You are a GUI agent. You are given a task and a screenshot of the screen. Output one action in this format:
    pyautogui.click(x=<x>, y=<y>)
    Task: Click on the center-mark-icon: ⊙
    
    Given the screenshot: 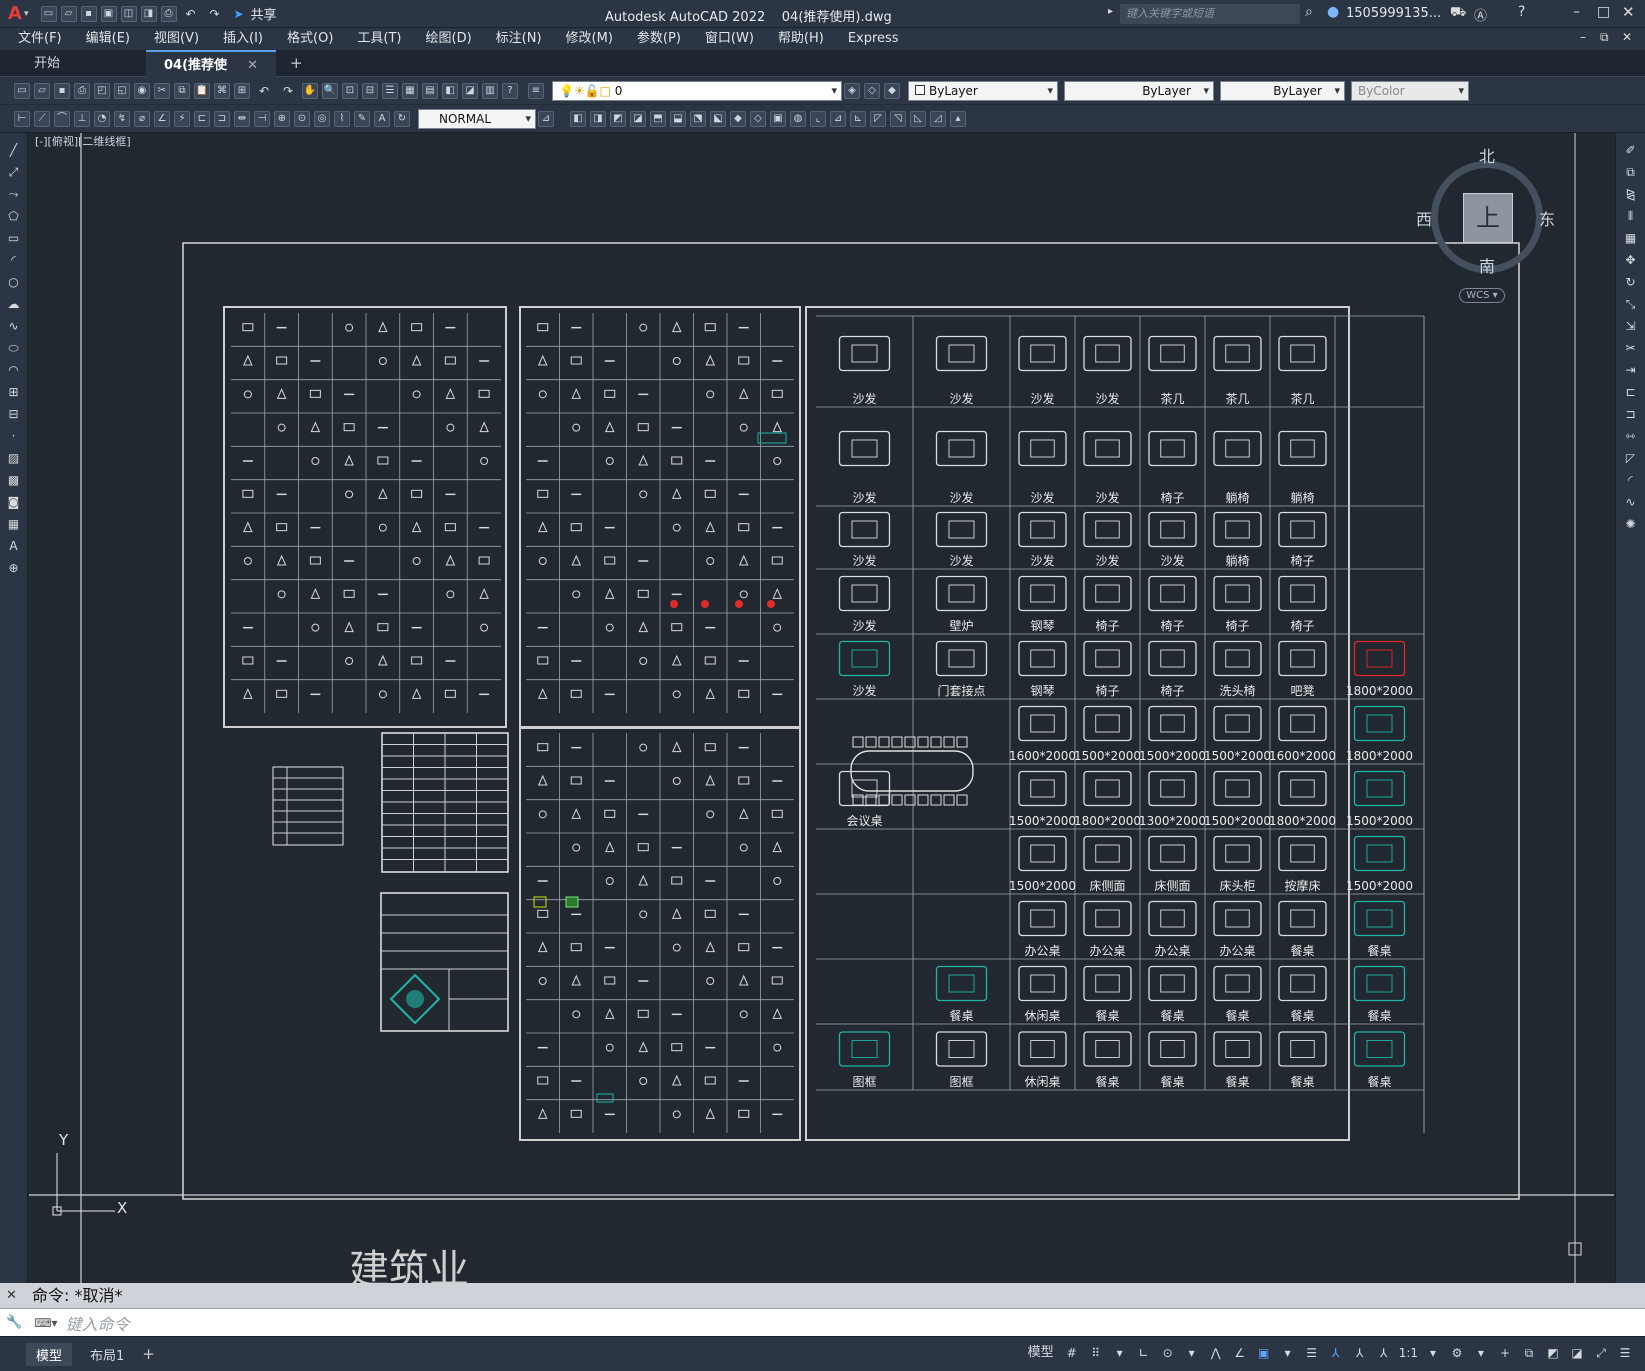 What is the action you would take?
    pyautogui.click(x=302, y=118)
    